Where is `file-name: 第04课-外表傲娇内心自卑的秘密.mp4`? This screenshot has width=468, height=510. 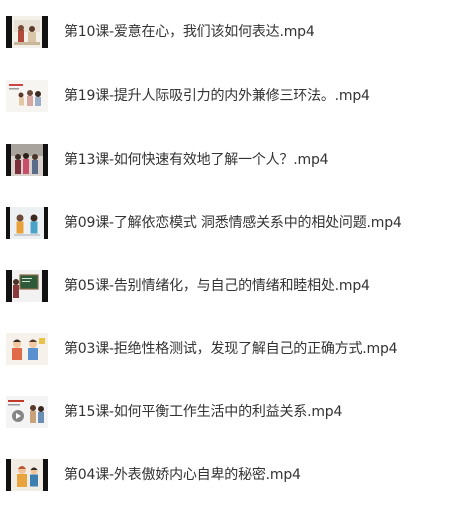
file-name: 第04课-外表傲娇内心自卑的秘密.mp4 is located at coordinates (182, 475).